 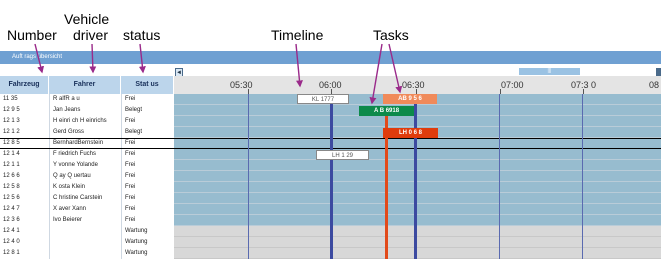 What do you see at coordinates (410, 133) in the screenshot?
I see `task-bar: LH 0 6 8` at bounding box center [410, 133].